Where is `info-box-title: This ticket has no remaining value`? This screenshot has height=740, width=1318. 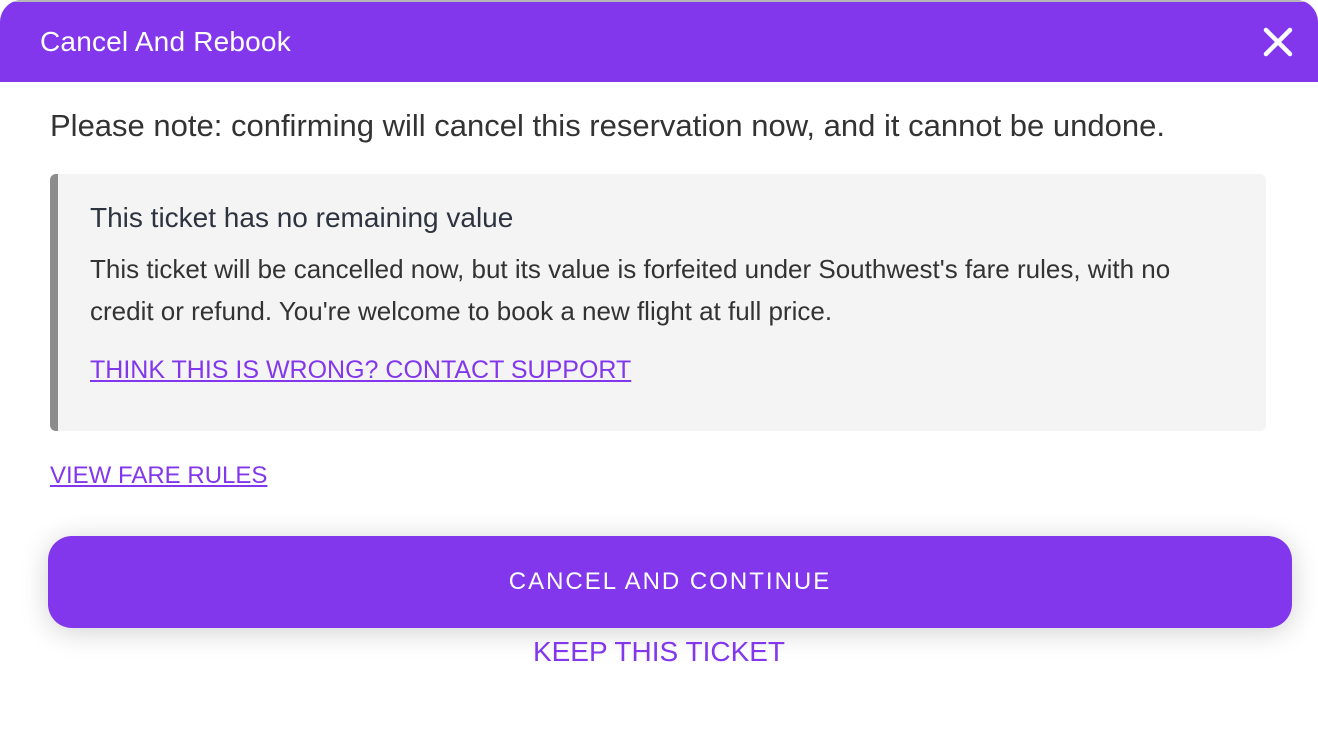
info-box-title: This ticket has no remaining value is located at coordinates (302, 217).